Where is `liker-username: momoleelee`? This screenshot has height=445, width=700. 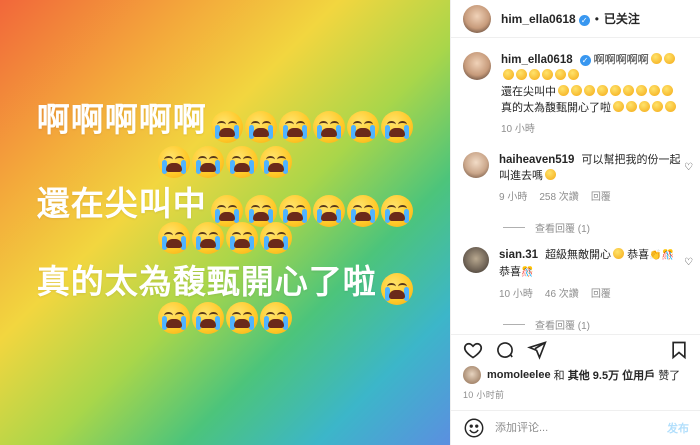
liker-username: momoleelee is located at coordinates (519, 375).